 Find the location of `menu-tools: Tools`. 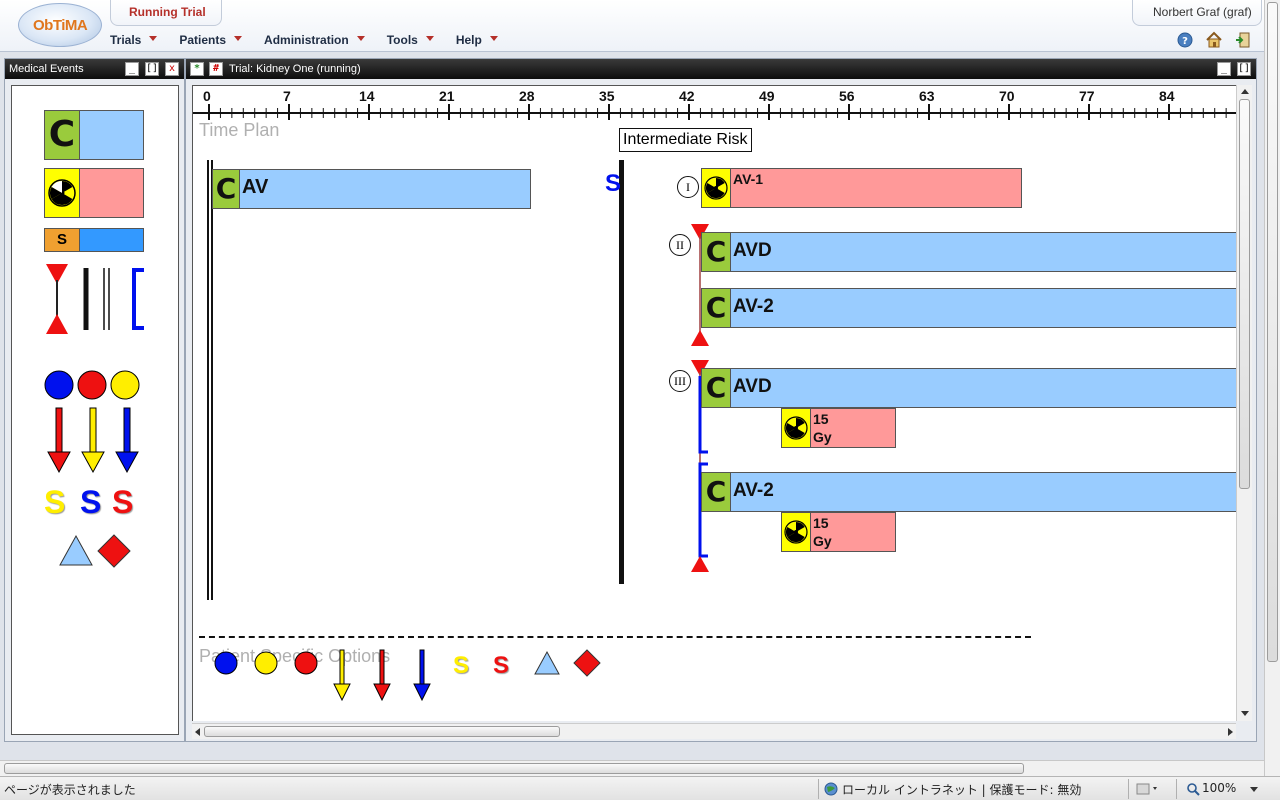

menu-tools: Tools is located at coordinates (410, 40).